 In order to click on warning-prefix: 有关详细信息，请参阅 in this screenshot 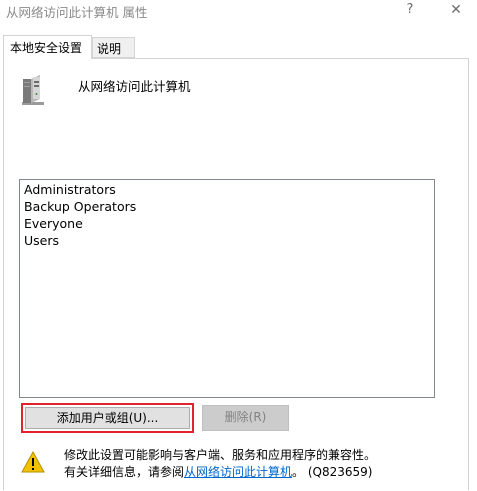, I will do `click(124, 472)`.